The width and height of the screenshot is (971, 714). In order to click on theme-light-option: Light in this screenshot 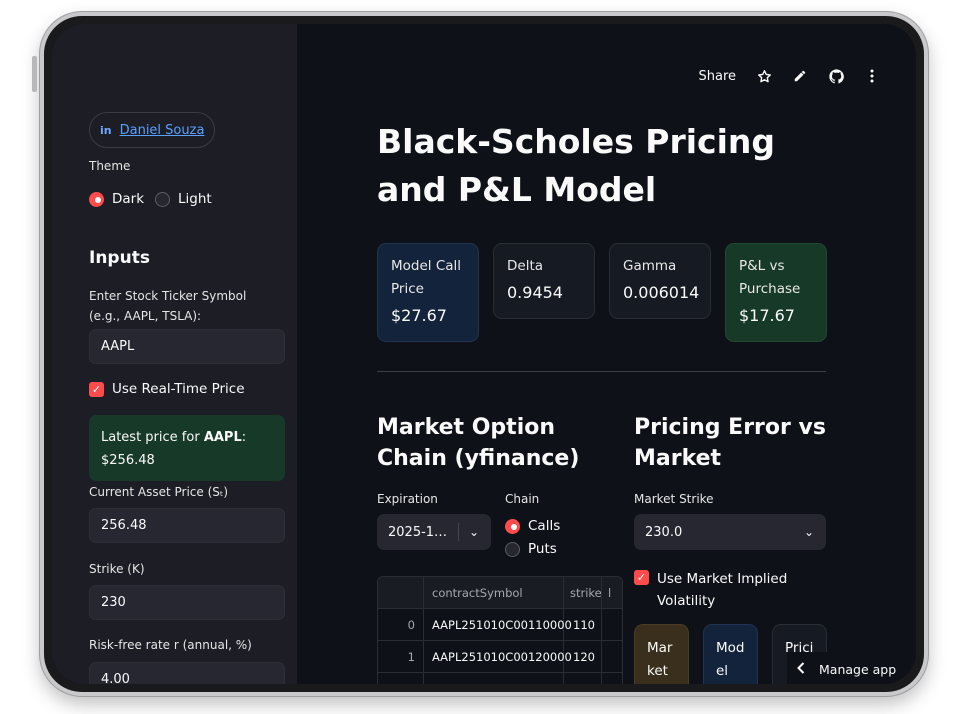, I will do `click(183, 199)`.